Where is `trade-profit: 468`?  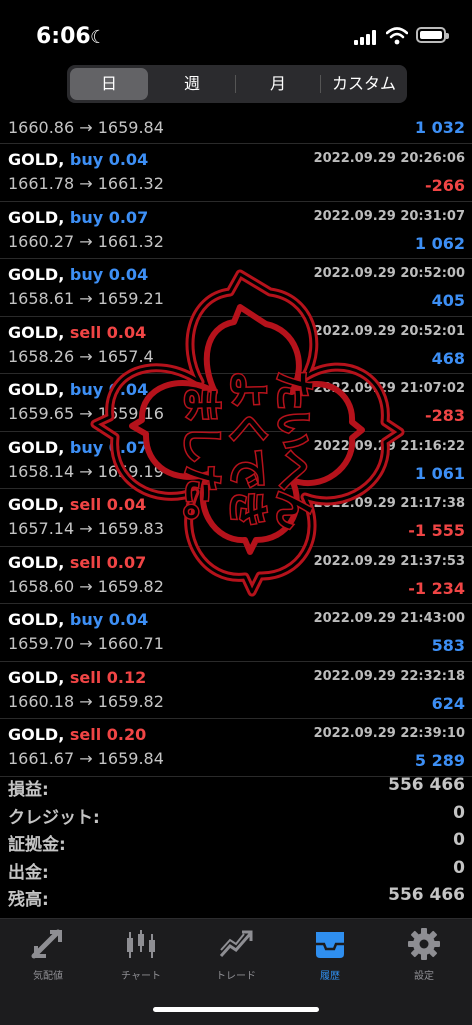
trade-profit: 468 is located at coordinates (448, 358).